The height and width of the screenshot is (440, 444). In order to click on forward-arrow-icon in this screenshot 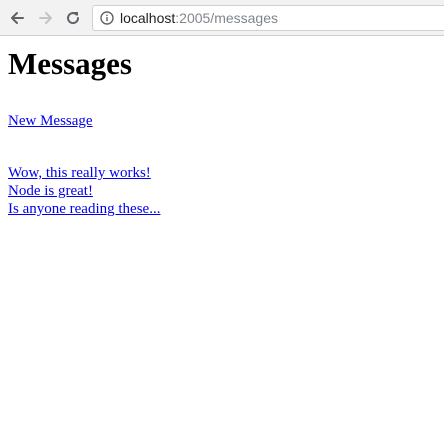, I will do `click(45, 18)`.